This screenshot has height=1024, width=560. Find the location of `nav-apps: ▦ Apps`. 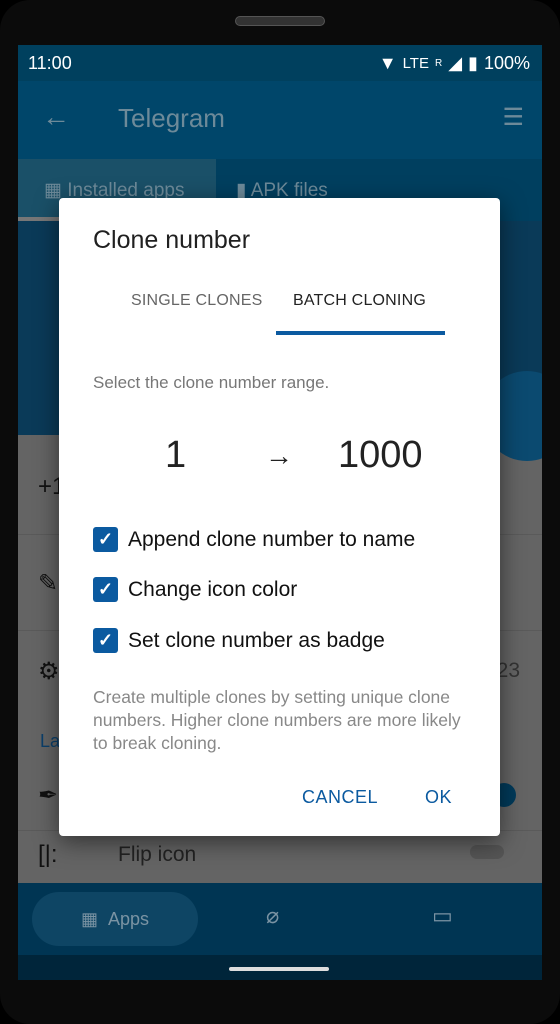

nav-apps: ▦ Apps is located at coordinates (115, 919).